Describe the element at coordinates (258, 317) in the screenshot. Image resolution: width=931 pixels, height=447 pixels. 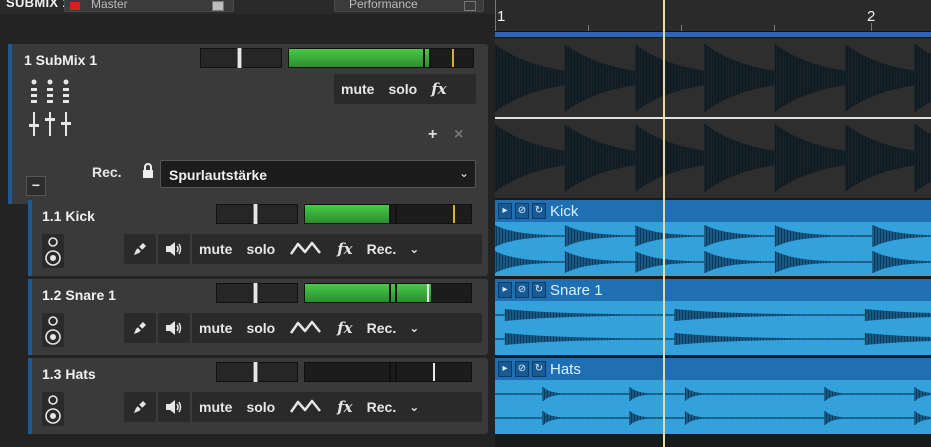
I see `track-snare: 1.2 Snare 1 mute solo fx Rec. ⌄` at that location.